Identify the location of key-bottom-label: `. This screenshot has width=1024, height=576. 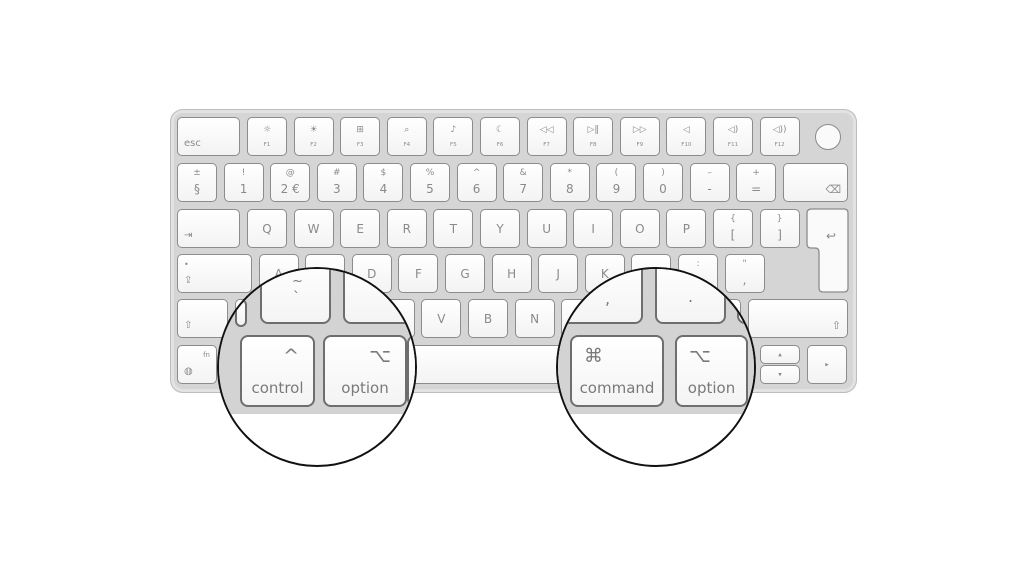
(296, 298).